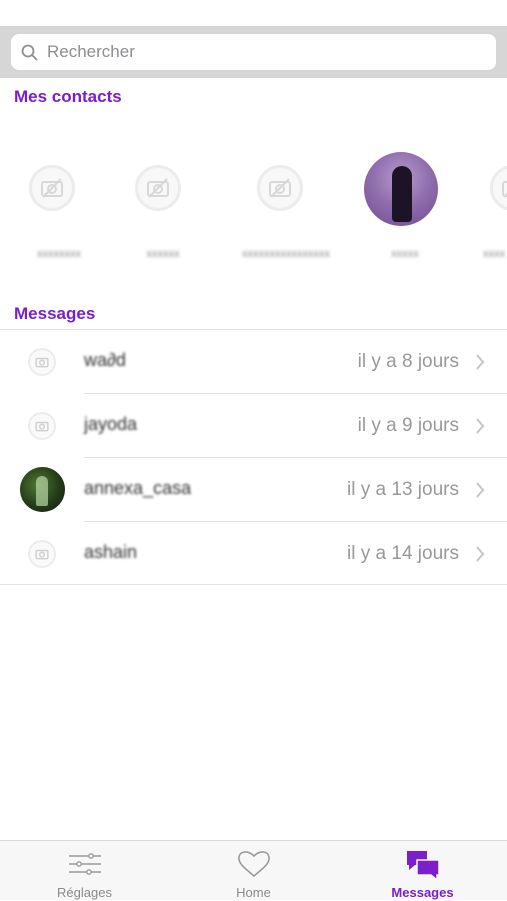  What do you see at coordinates (254, 864) in the screenshot?
I see `heart-icon` at bounding box center [254, 864].